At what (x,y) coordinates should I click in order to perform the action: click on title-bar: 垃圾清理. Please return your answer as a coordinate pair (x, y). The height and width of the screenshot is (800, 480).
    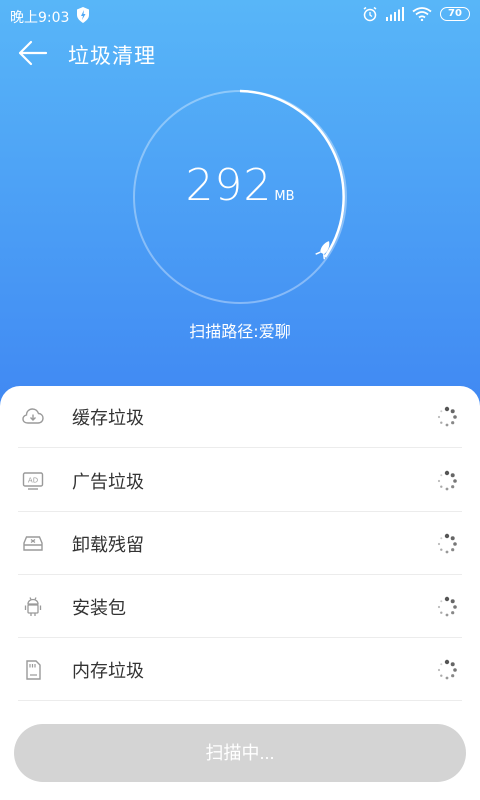
    Looking at the image, I should click on (240, 54).